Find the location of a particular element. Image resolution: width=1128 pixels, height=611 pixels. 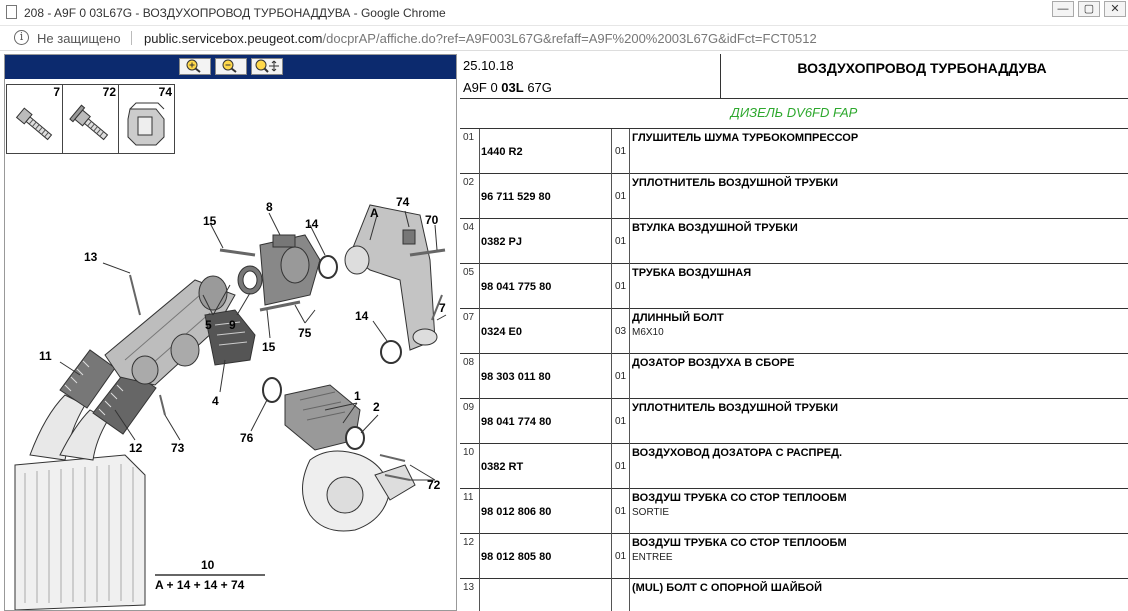

zoom-move-button is located at coordinates (267, 66).